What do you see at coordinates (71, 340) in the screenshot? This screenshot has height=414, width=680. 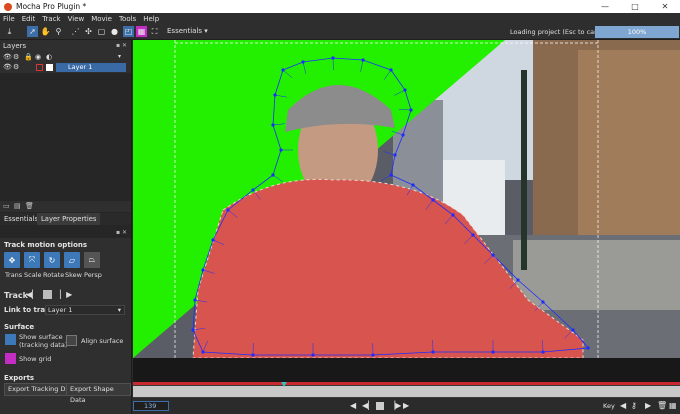 I see `align-surface-icon` at bounding box center [71, 340].